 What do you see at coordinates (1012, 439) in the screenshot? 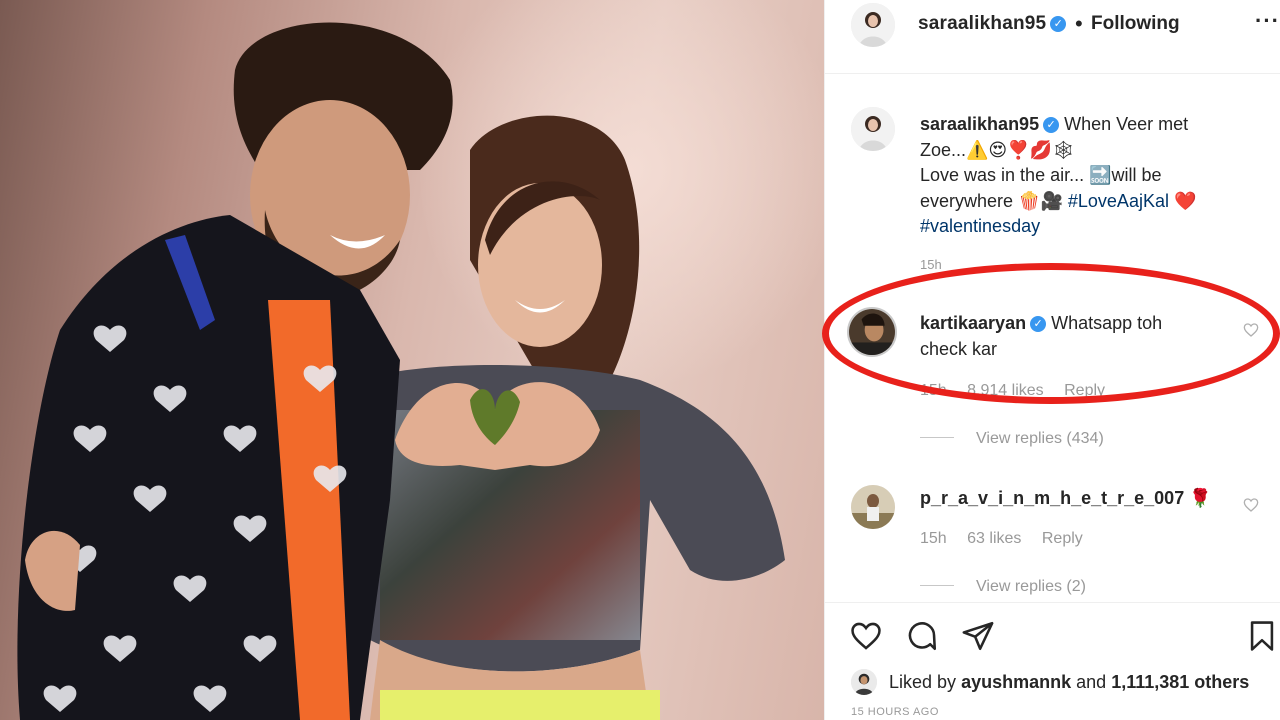
I see `view-replies-button: View replies (434)` at bounding box center [1012, 439].